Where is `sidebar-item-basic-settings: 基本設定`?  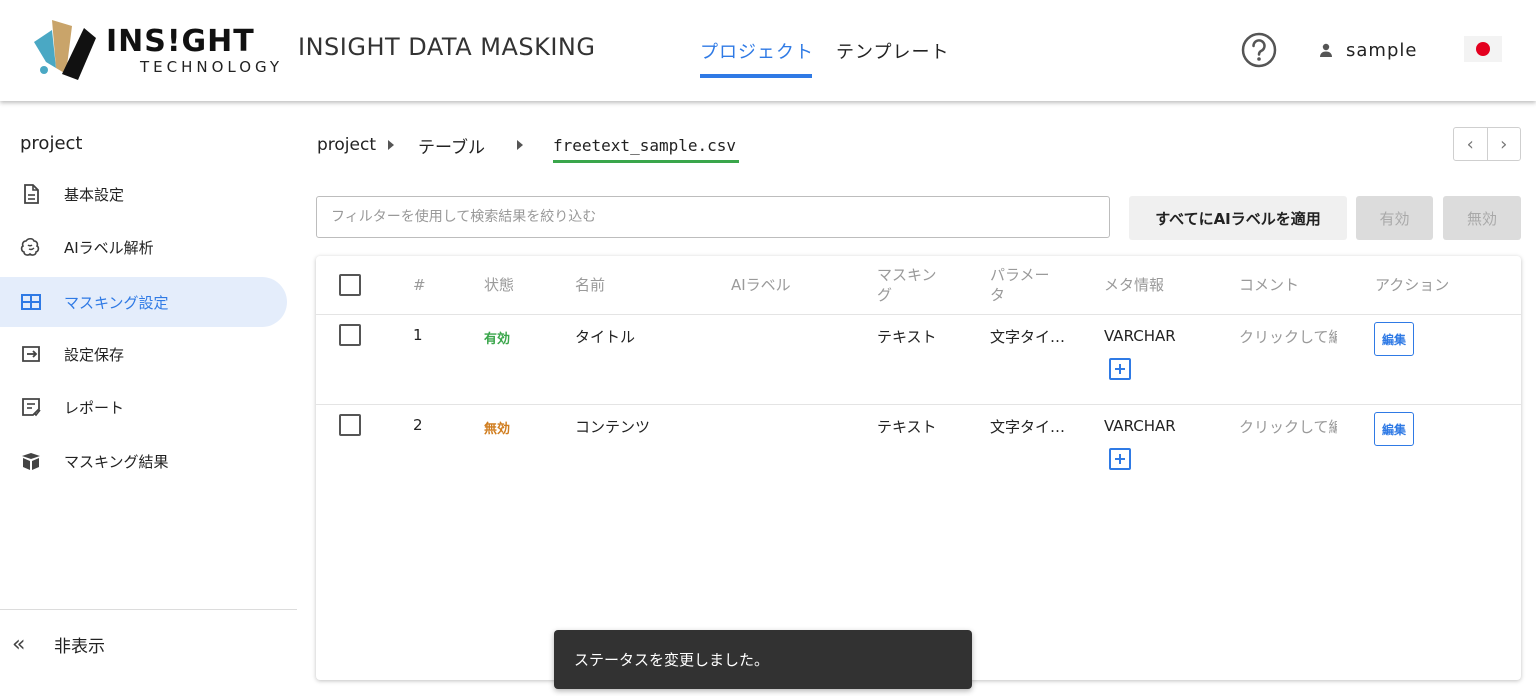 sidebar-item-basic-settings: 基本設定 is located at coordinates (143, 194).